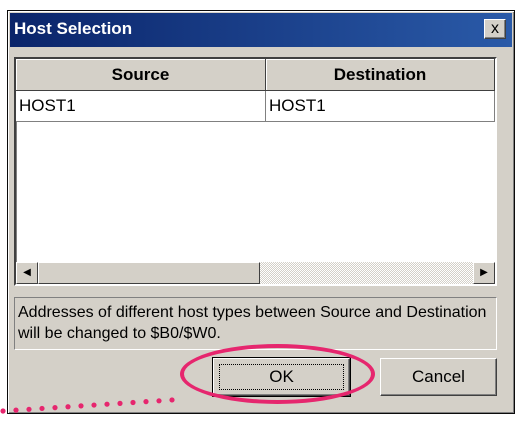 Image resolution: width=527 pixels, height=443 pixels. Describe the element at coordinates (87, 405) in the screenshot. I see `pointer-dotted-line` at that location.